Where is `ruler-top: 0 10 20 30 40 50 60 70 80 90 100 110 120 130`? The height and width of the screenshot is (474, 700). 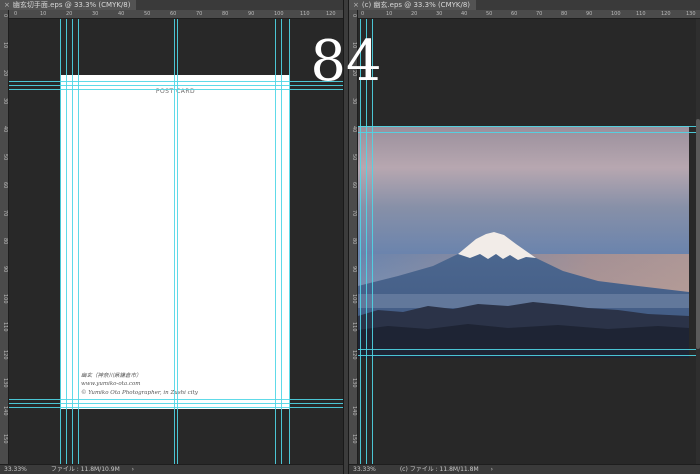 ruler-top: 0 10 20 30 40 50 60 70 80 90 100 110 120 130 is located at coordinates (528, 14).